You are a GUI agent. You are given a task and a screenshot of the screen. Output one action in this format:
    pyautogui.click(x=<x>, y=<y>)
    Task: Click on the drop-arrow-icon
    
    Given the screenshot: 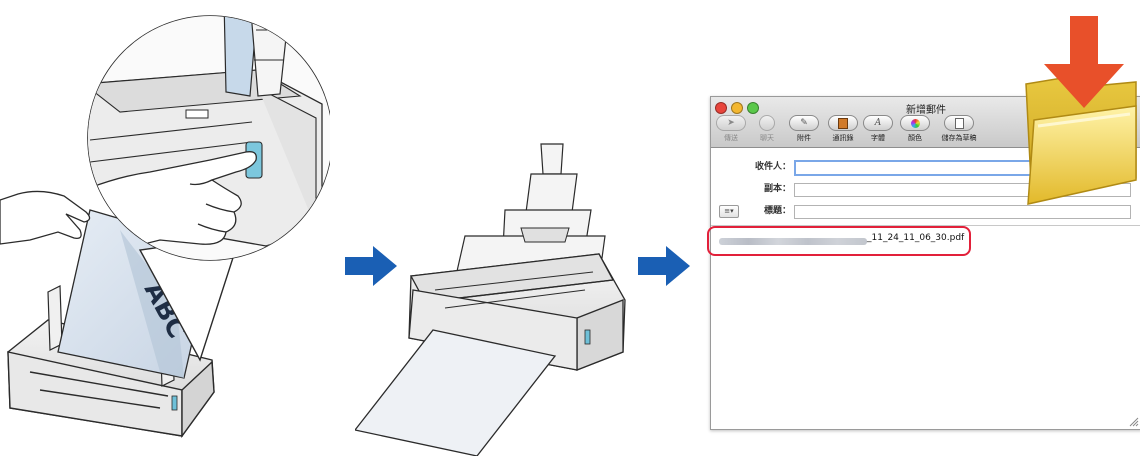 What is the action you would take?
    pyautogui.click(x=1084, y=62)
    